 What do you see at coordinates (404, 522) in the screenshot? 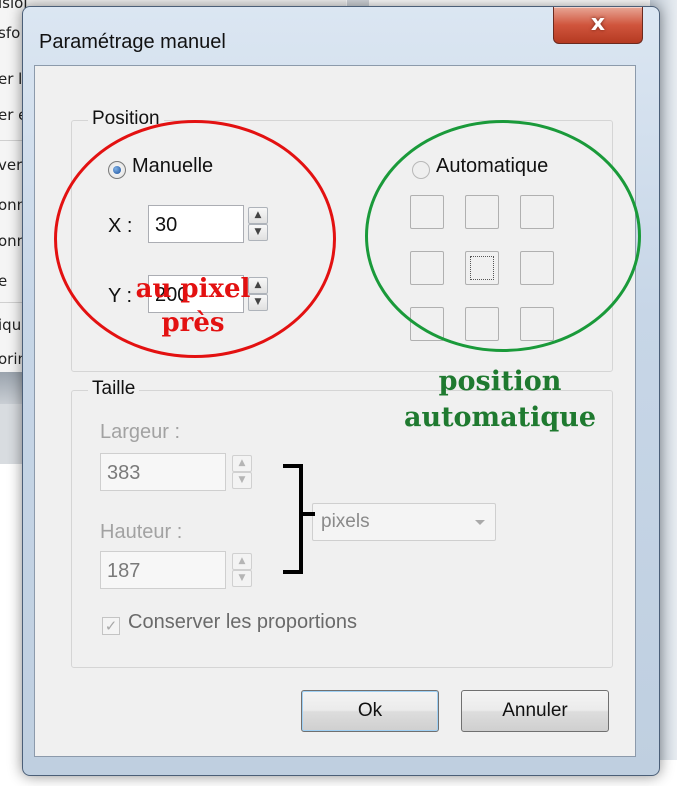
I see `unit-select: pixels` at bounding box center [404, 522].